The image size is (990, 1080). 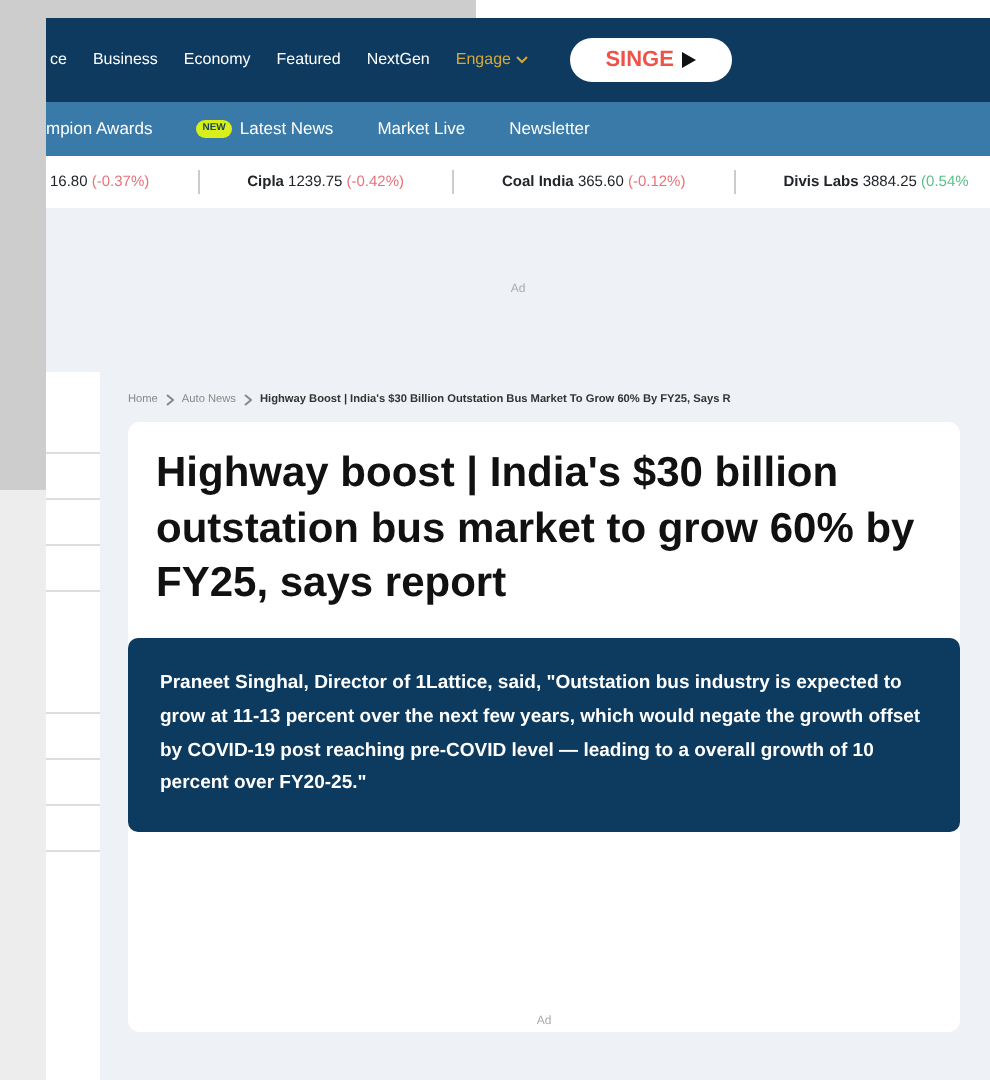 What do you see at coordinates (549, 129) in the screenshot?
I see `nav-link: Newsletter` at bounding box center [549, 129].